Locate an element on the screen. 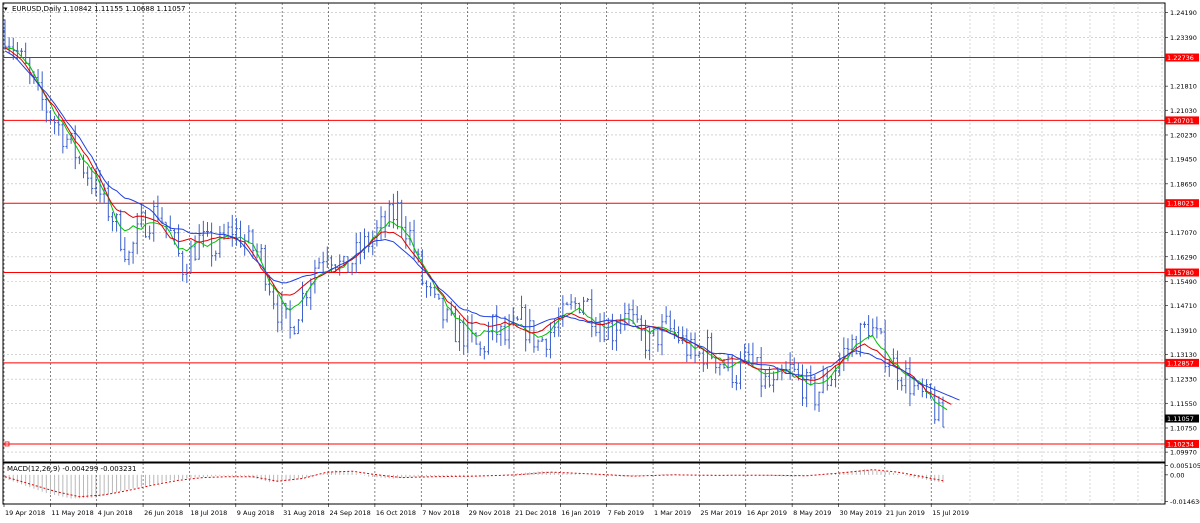  y-tick-label: 1.09970 is located at coordinates (1183, 453).